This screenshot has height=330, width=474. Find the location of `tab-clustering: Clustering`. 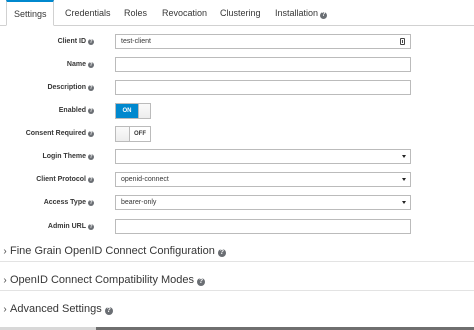

tab-clustering: Clustering is located at coordinates (240, 13).